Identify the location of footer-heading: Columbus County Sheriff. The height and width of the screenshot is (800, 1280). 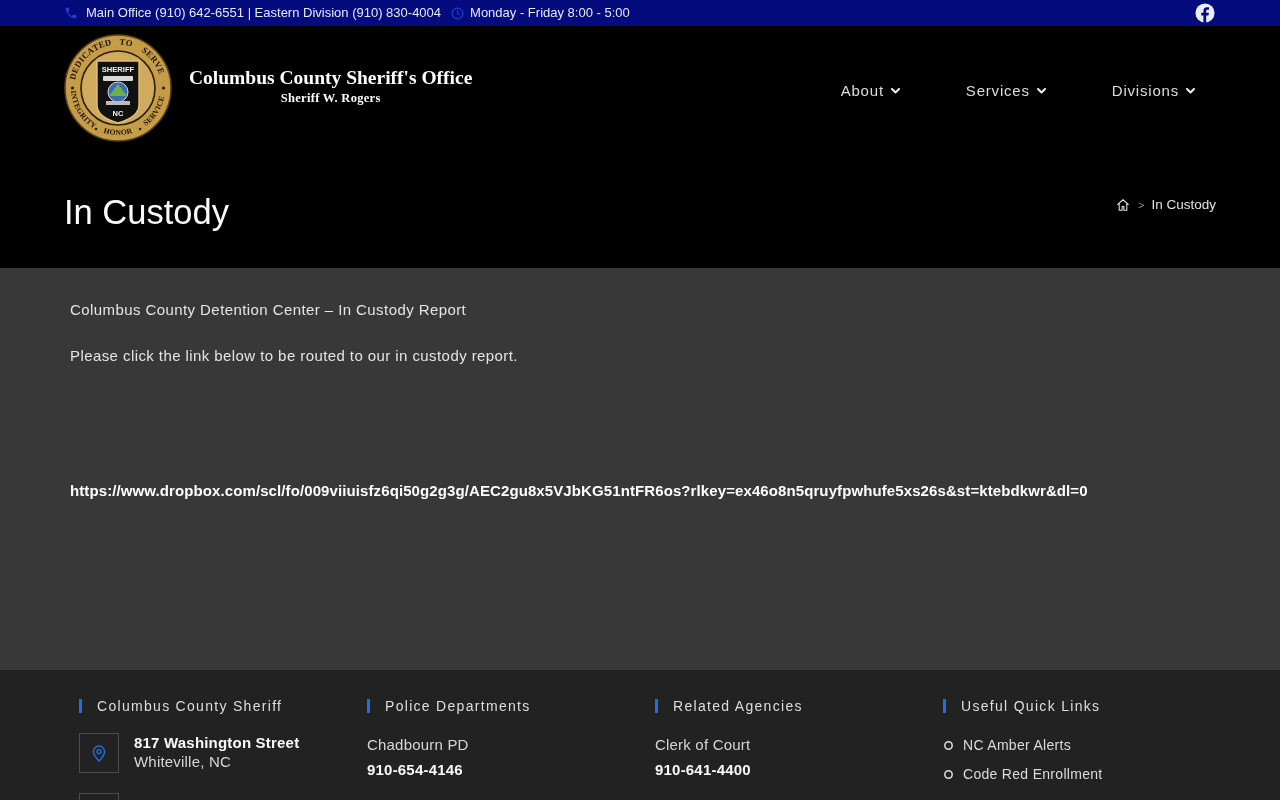
(181, 706).